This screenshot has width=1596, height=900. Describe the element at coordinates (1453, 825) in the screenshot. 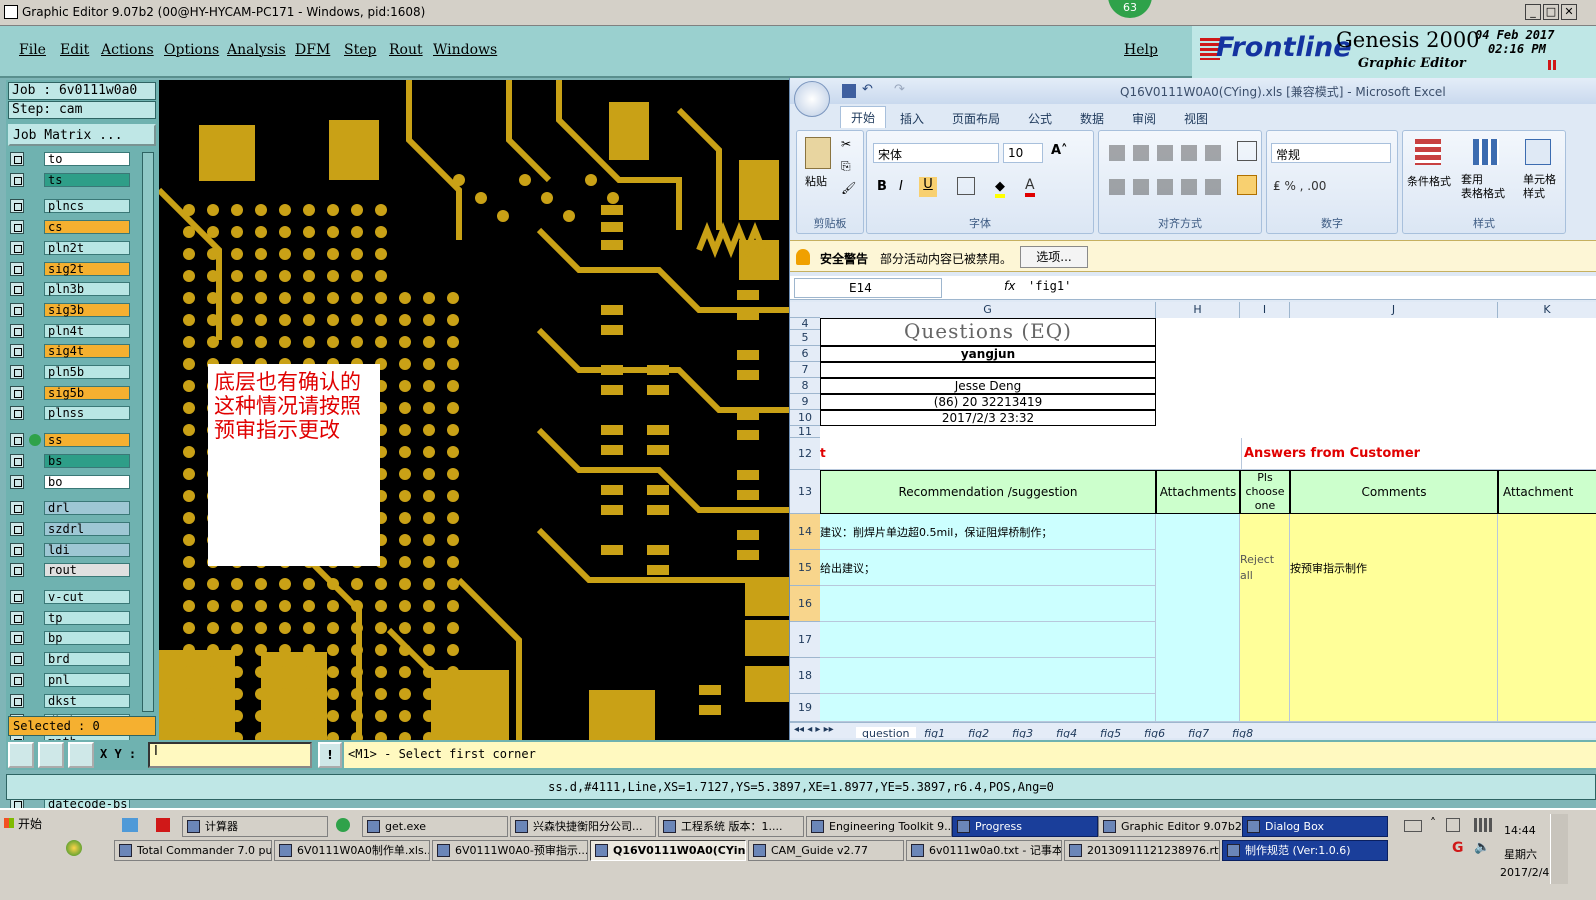

I see `tray-device-icon` at that location.